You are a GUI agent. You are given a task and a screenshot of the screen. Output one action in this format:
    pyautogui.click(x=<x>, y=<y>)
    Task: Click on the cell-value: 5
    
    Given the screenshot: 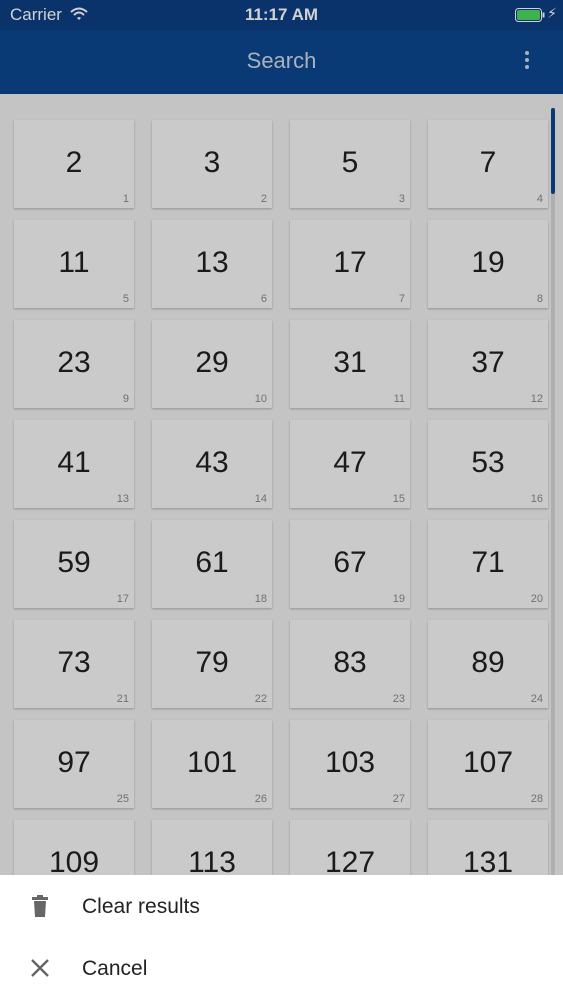 What is the action you would take?
    pyautogui.click(x=350, y=162)
    